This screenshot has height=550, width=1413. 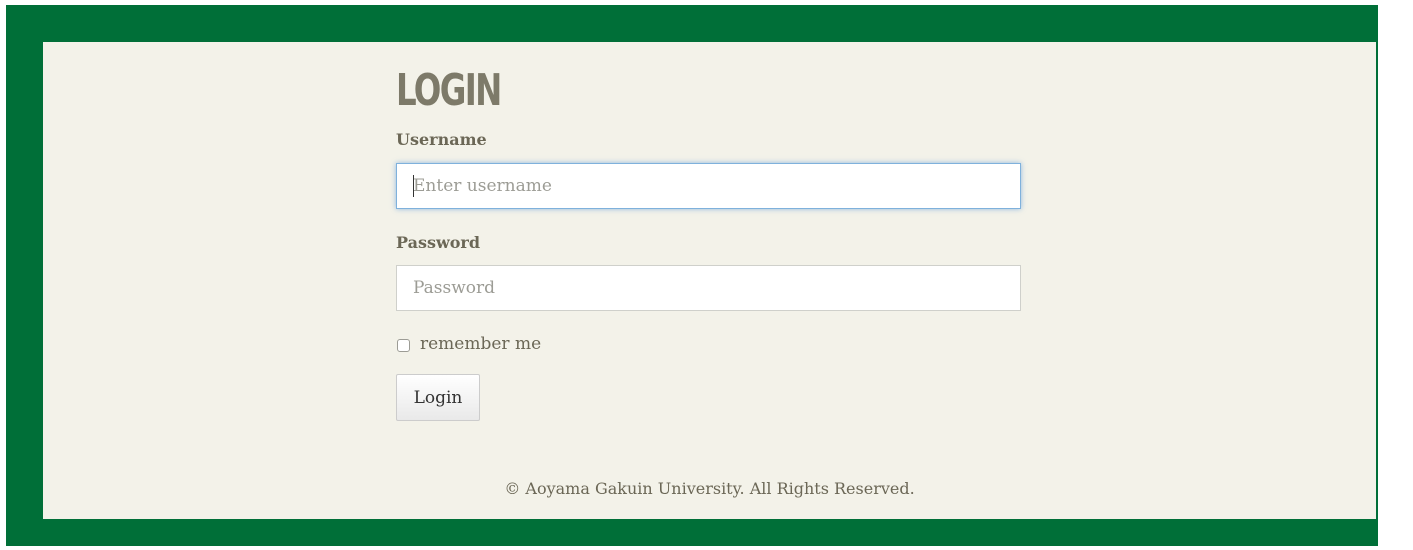 I want to click on password-input, so click(x=708, y=288).